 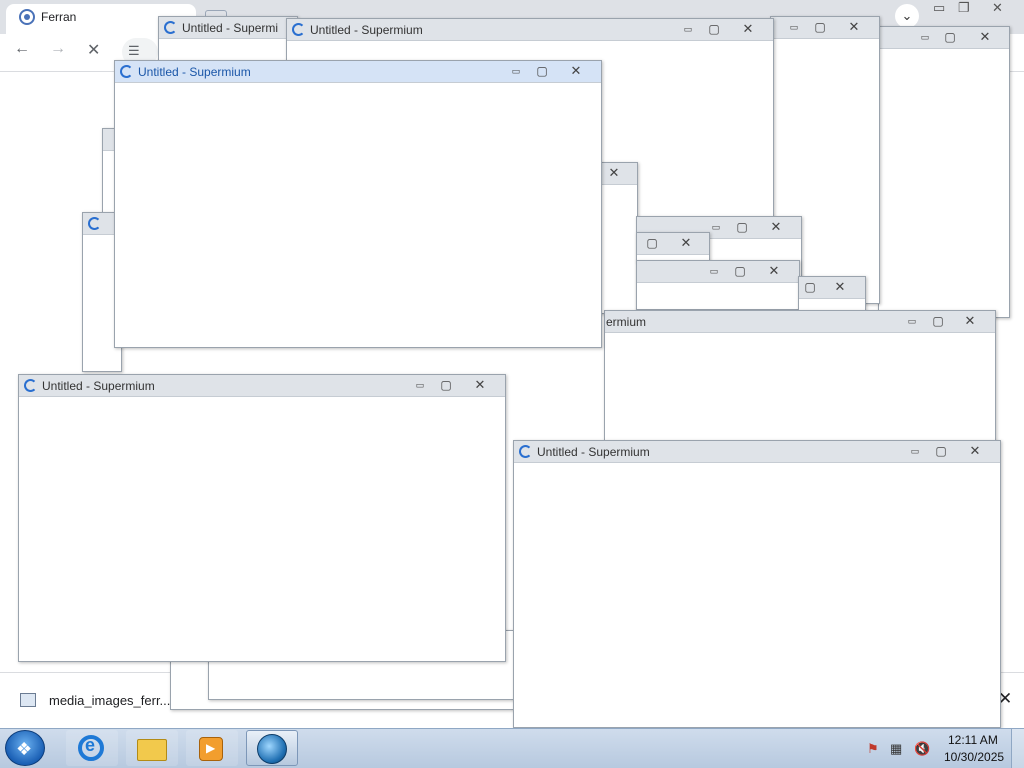 What do you see at coordinates (800, 380) in the screenshot?
I see `popup-window: ermium ▭ ▢ ✕` at bounding box center [800, 380].